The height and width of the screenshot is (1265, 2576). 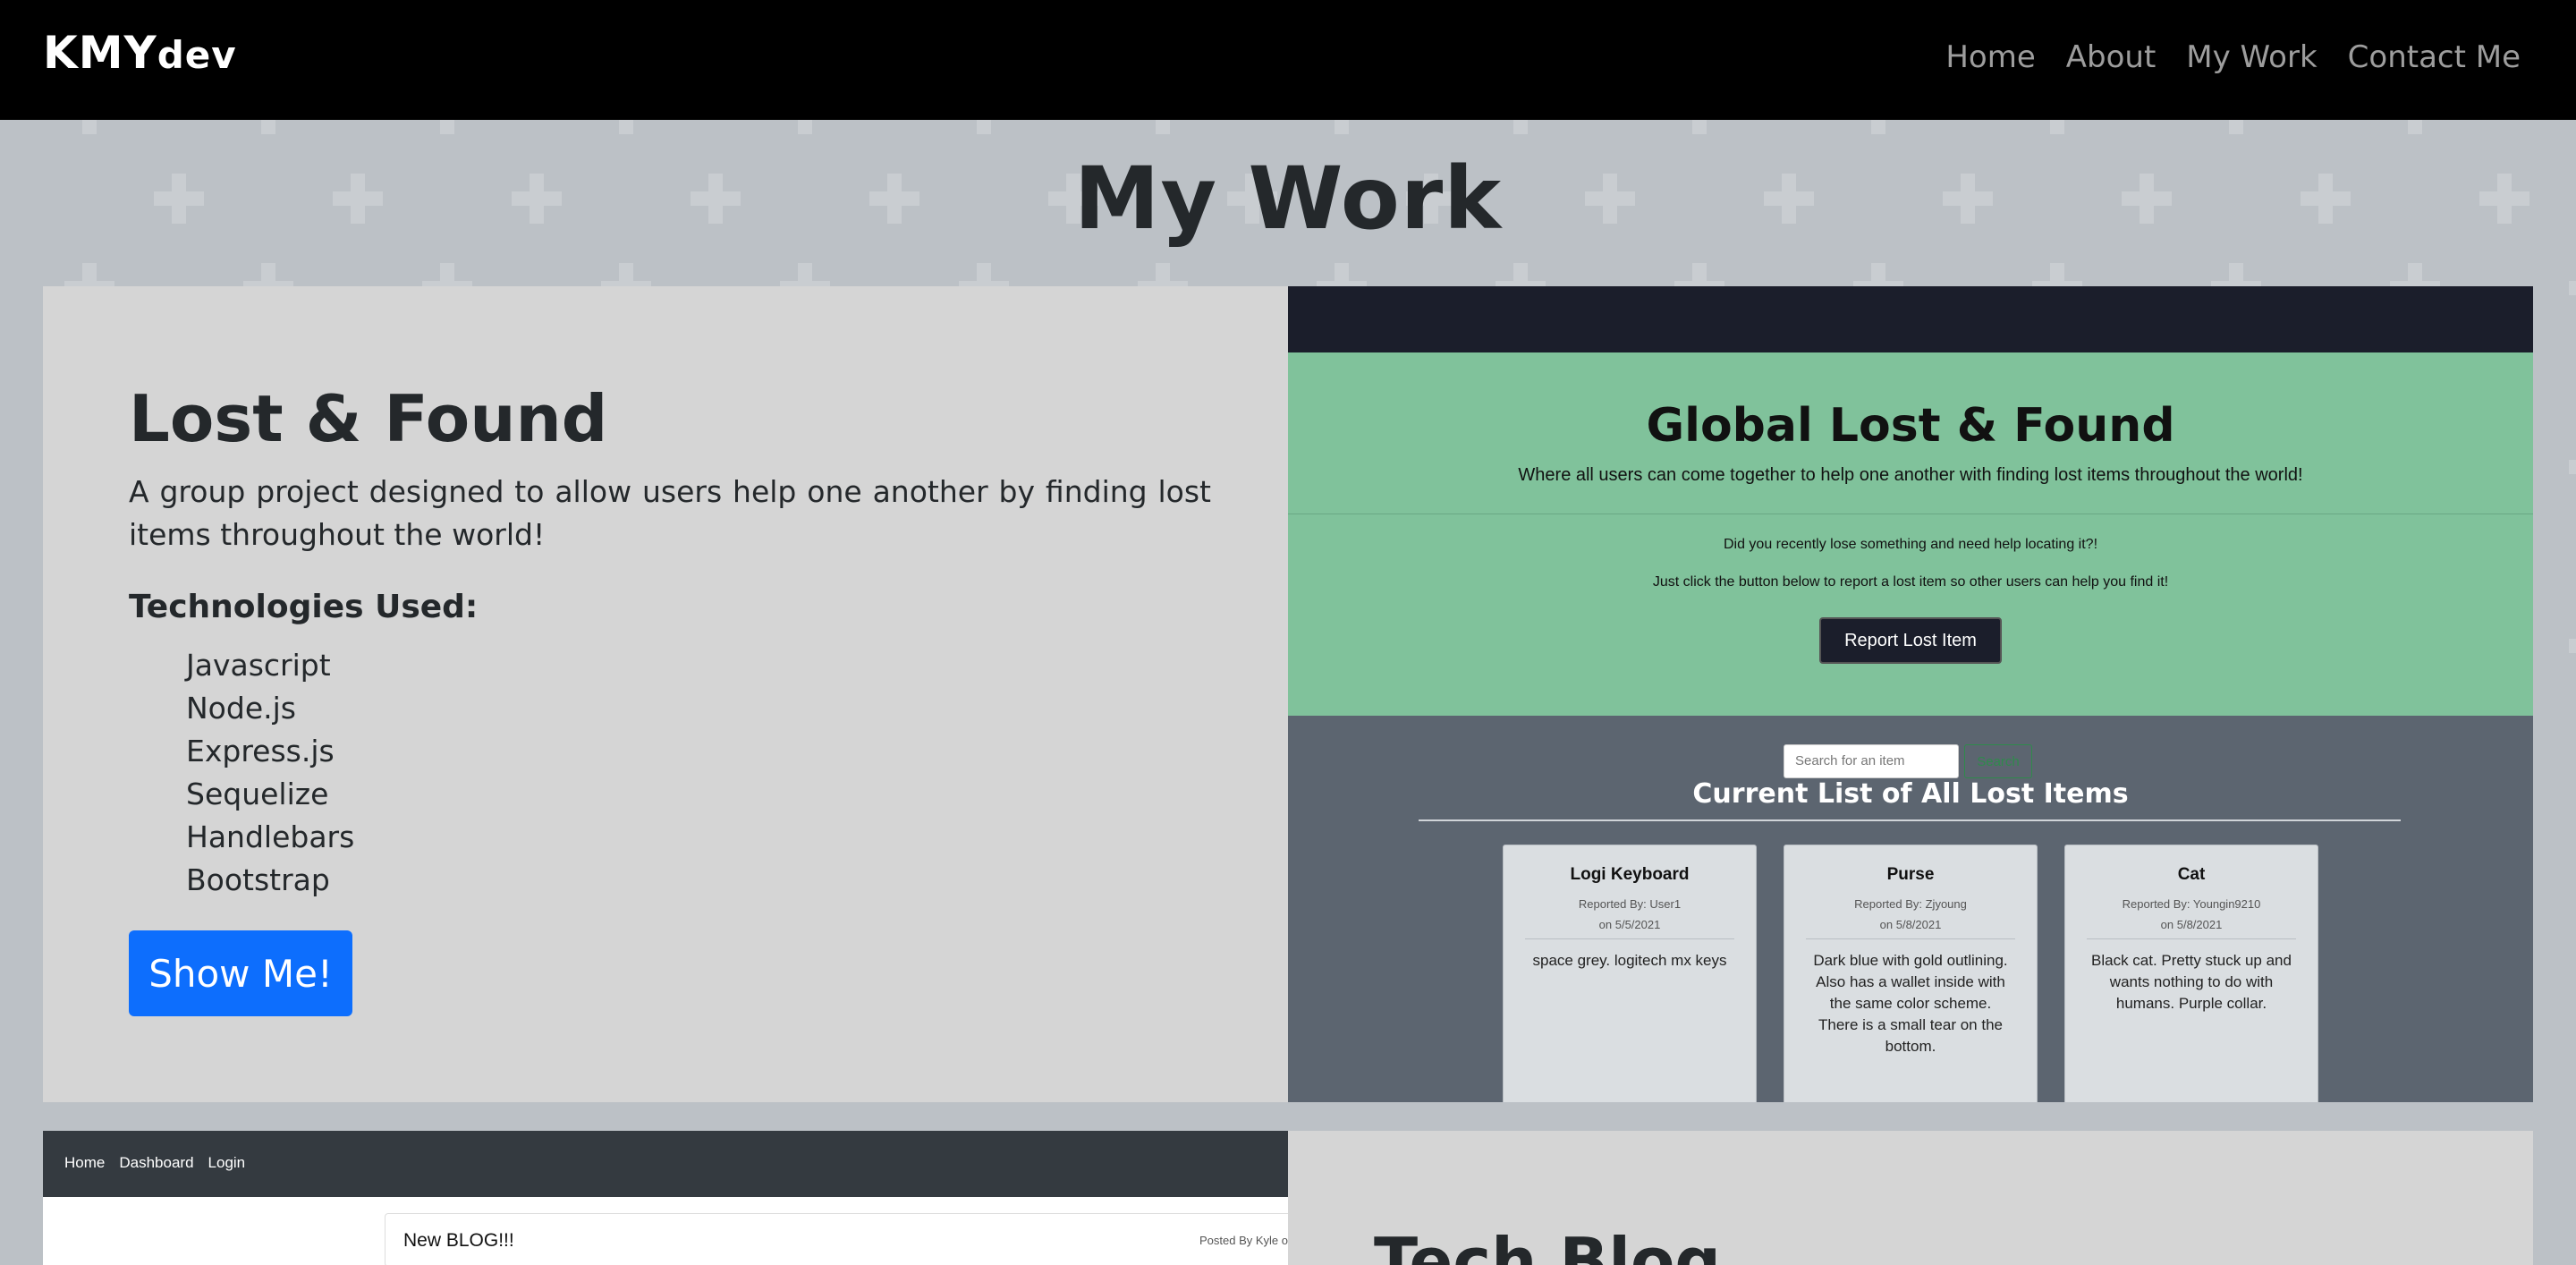 I want to click on nav-contact: Contact Me, so click(x=2434, y=57).